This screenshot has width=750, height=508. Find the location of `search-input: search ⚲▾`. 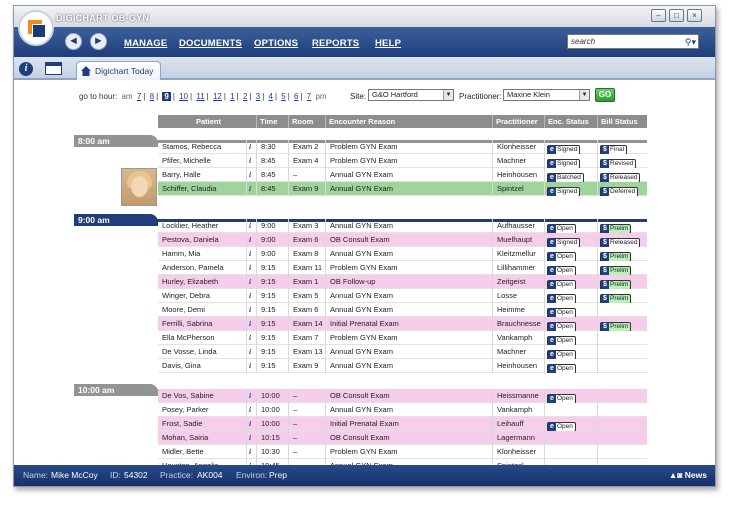

search-input: search ⚲▾ is located at coordinates (633, 41).